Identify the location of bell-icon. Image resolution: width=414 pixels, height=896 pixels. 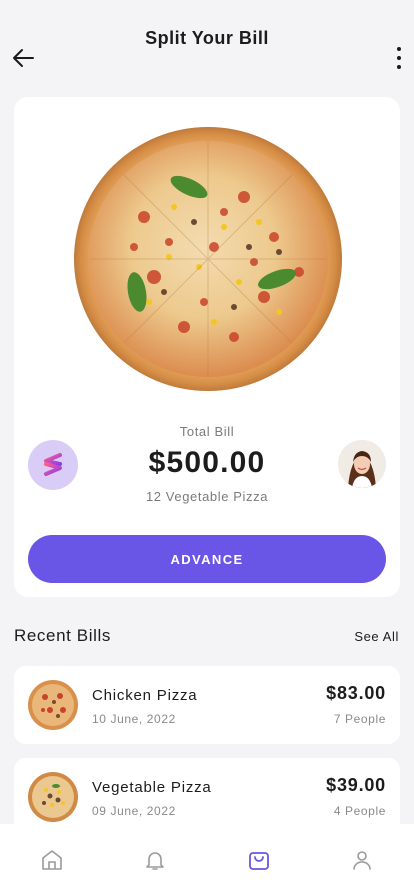
(155, 861).